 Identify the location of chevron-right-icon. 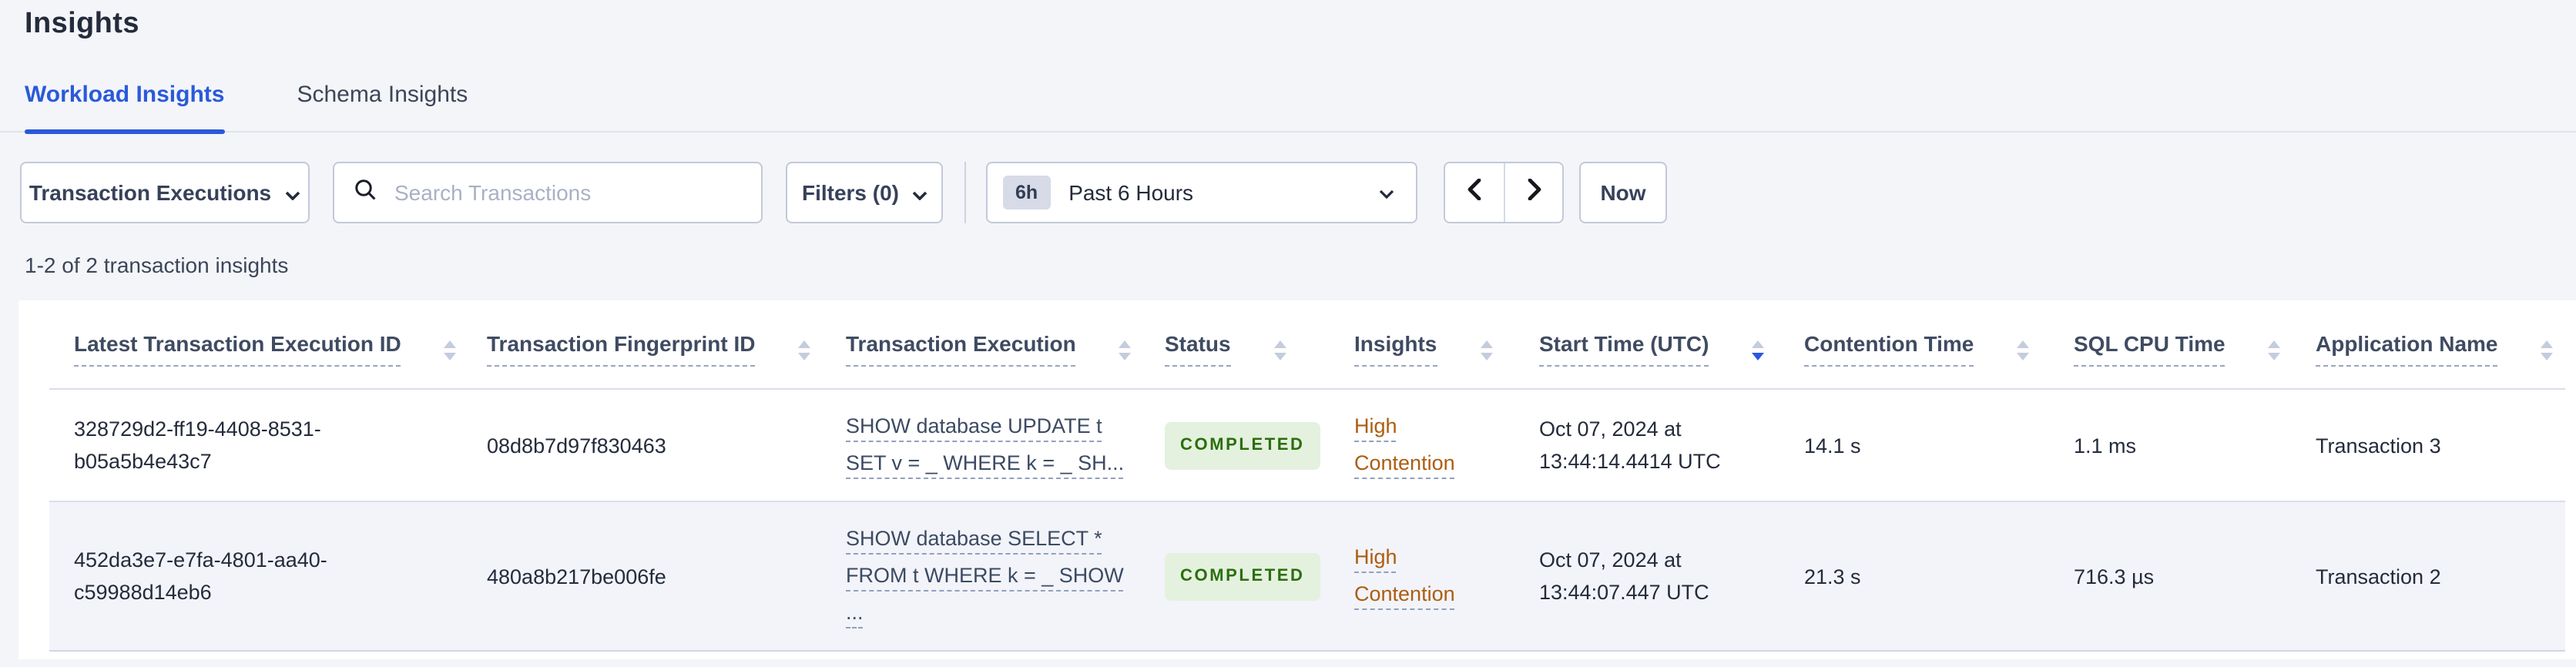
(1533, 192).